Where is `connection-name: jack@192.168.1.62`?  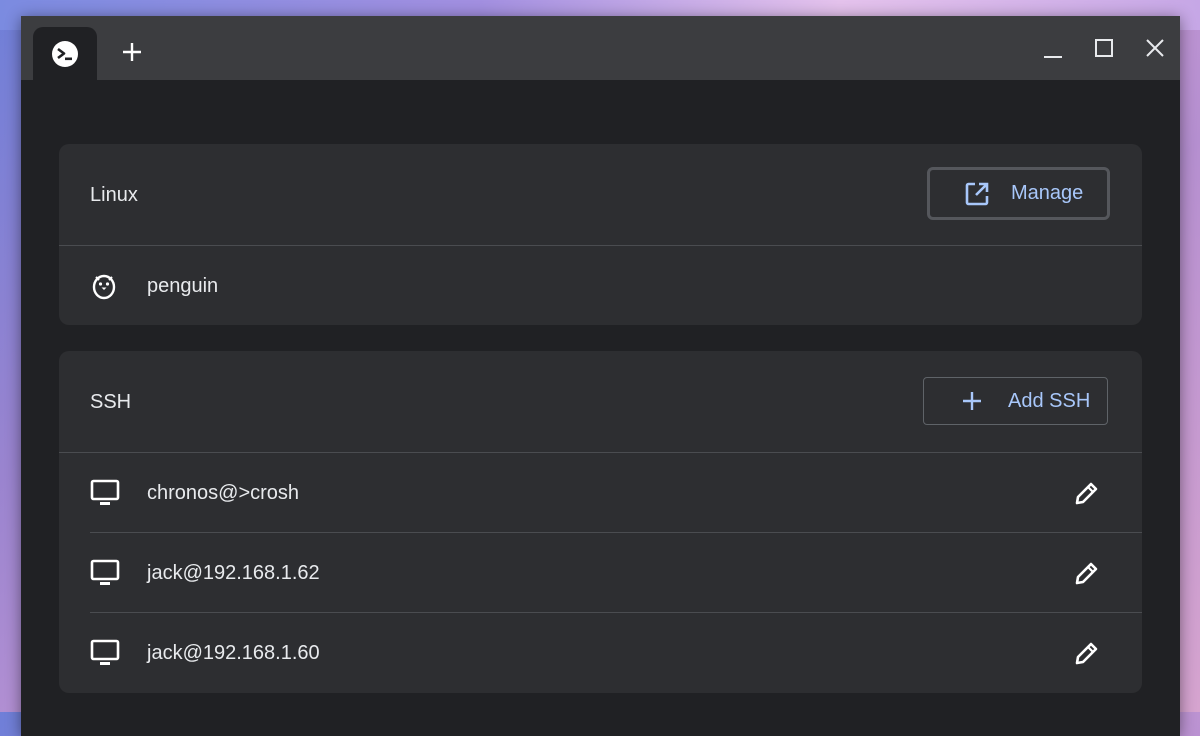 connection-name: jack@192.168.1.62 is located at coordinates (233, 573).